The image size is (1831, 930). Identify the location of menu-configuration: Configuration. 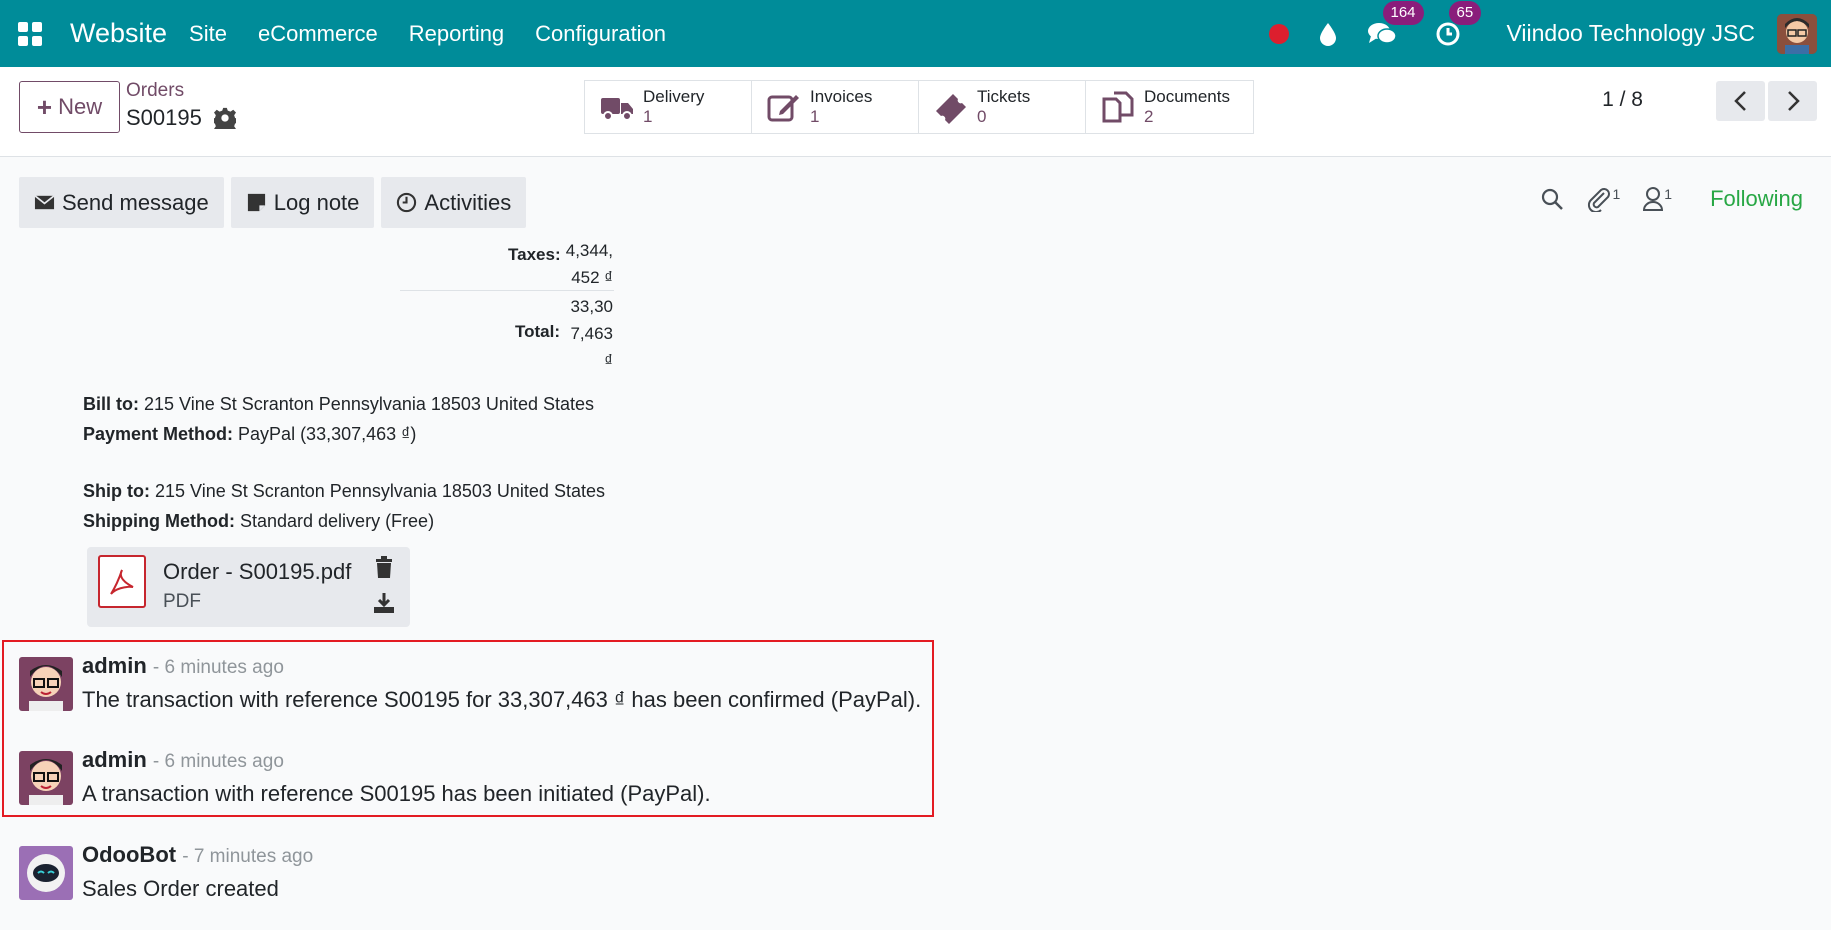
(600, 34).